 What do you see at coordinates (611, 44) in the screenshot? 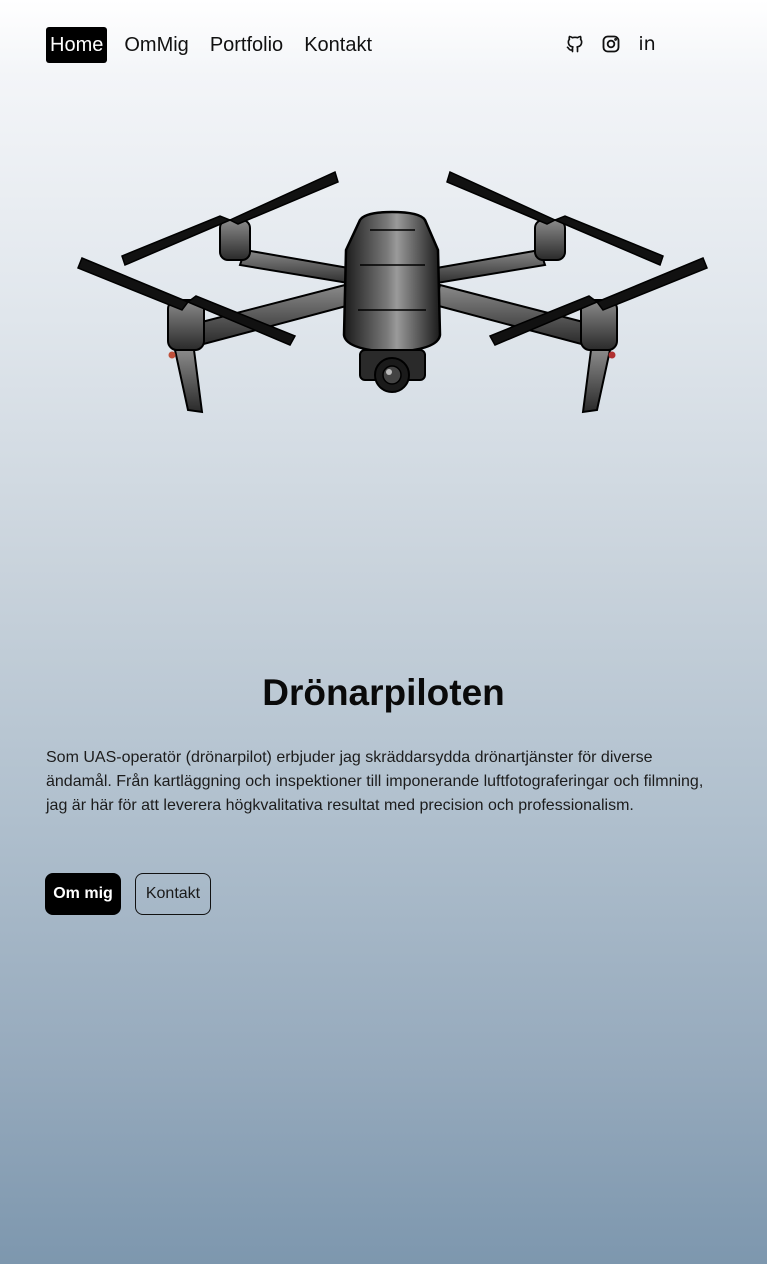
I see `instagram-icon` at bounding box center [611, 44].